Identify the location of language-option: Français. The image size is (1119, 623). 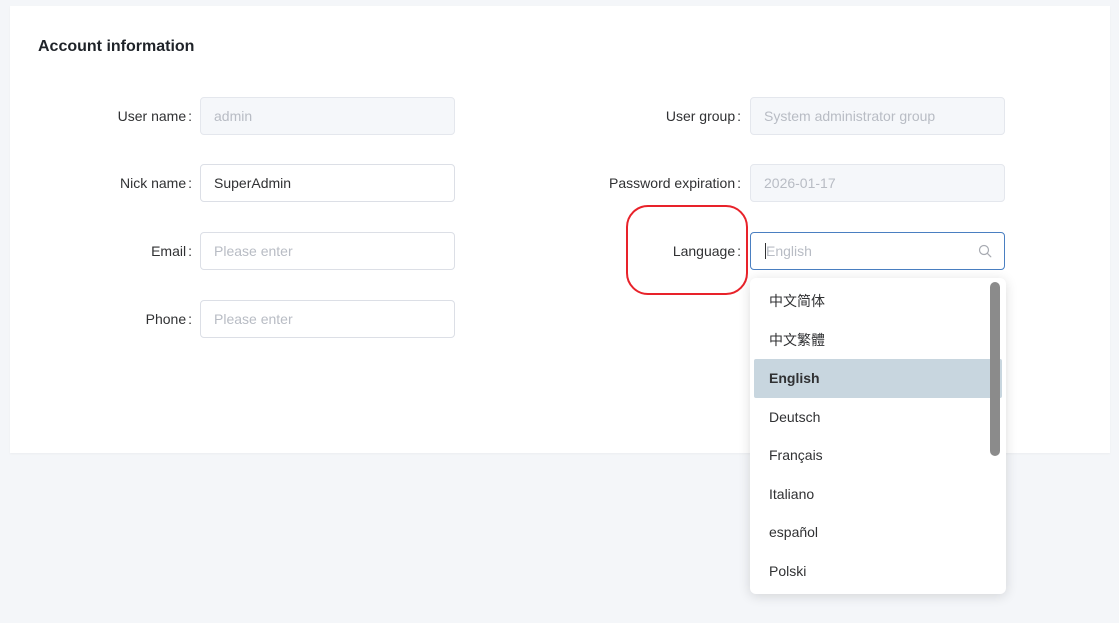
(878, 455).